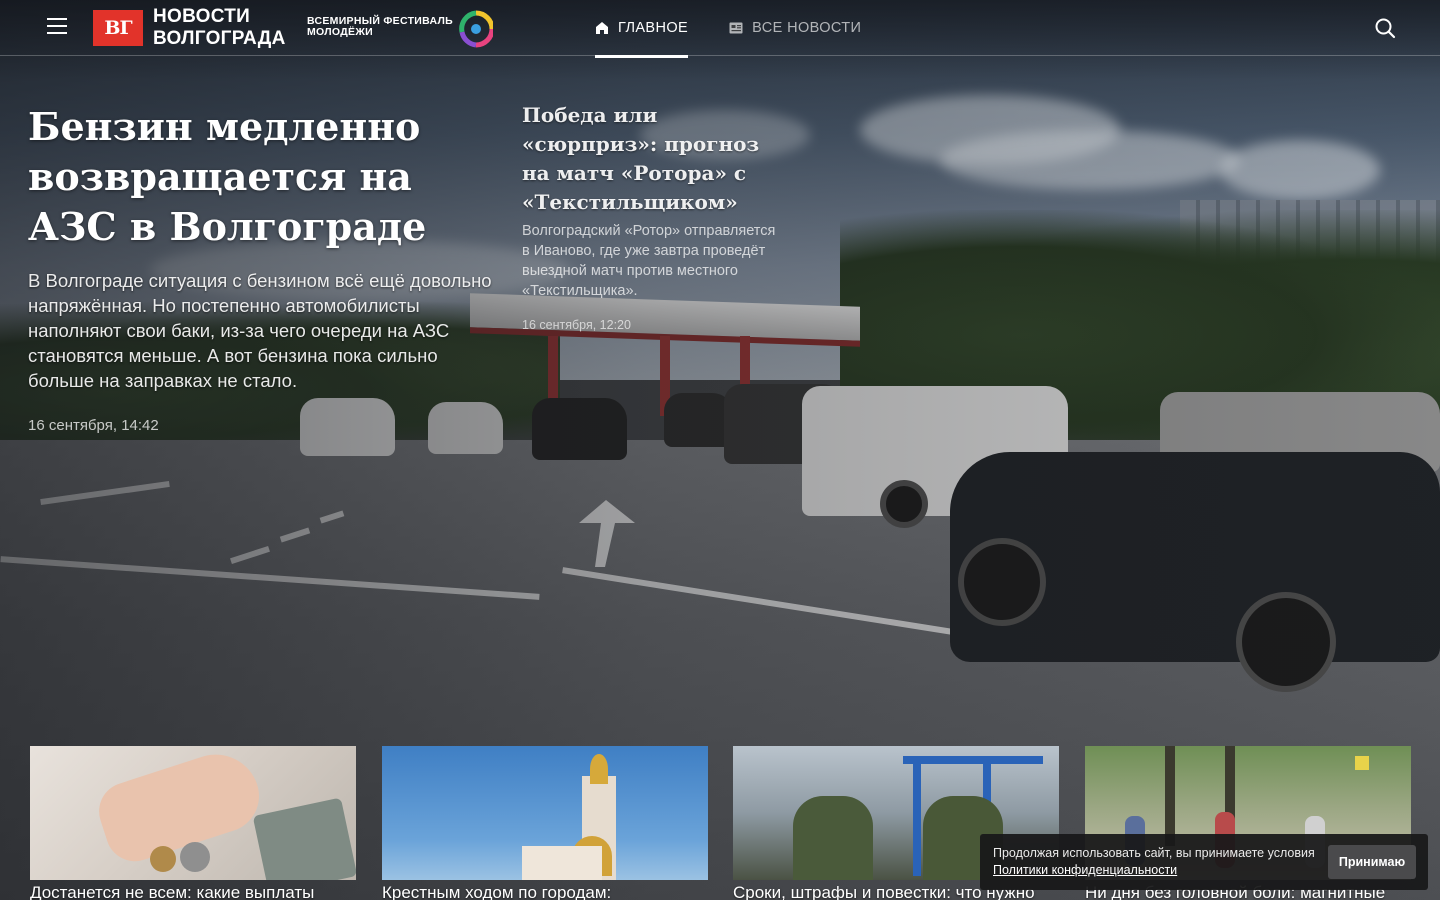 The image size is (1440, 900). I want to click on nav-item-main: ГЛАВНОЕ, so click(642, 29).